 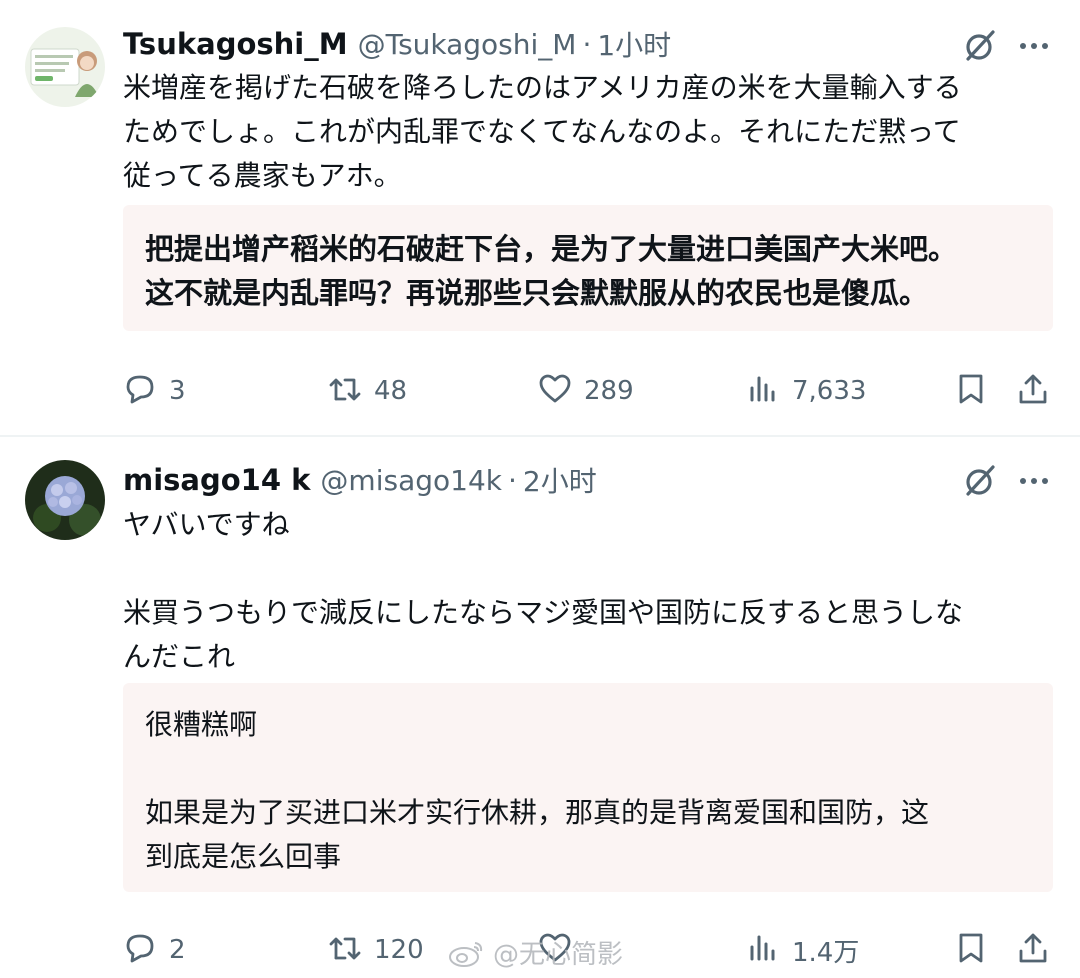 I want to click on like-button: 289, so click(x=586, y=391).